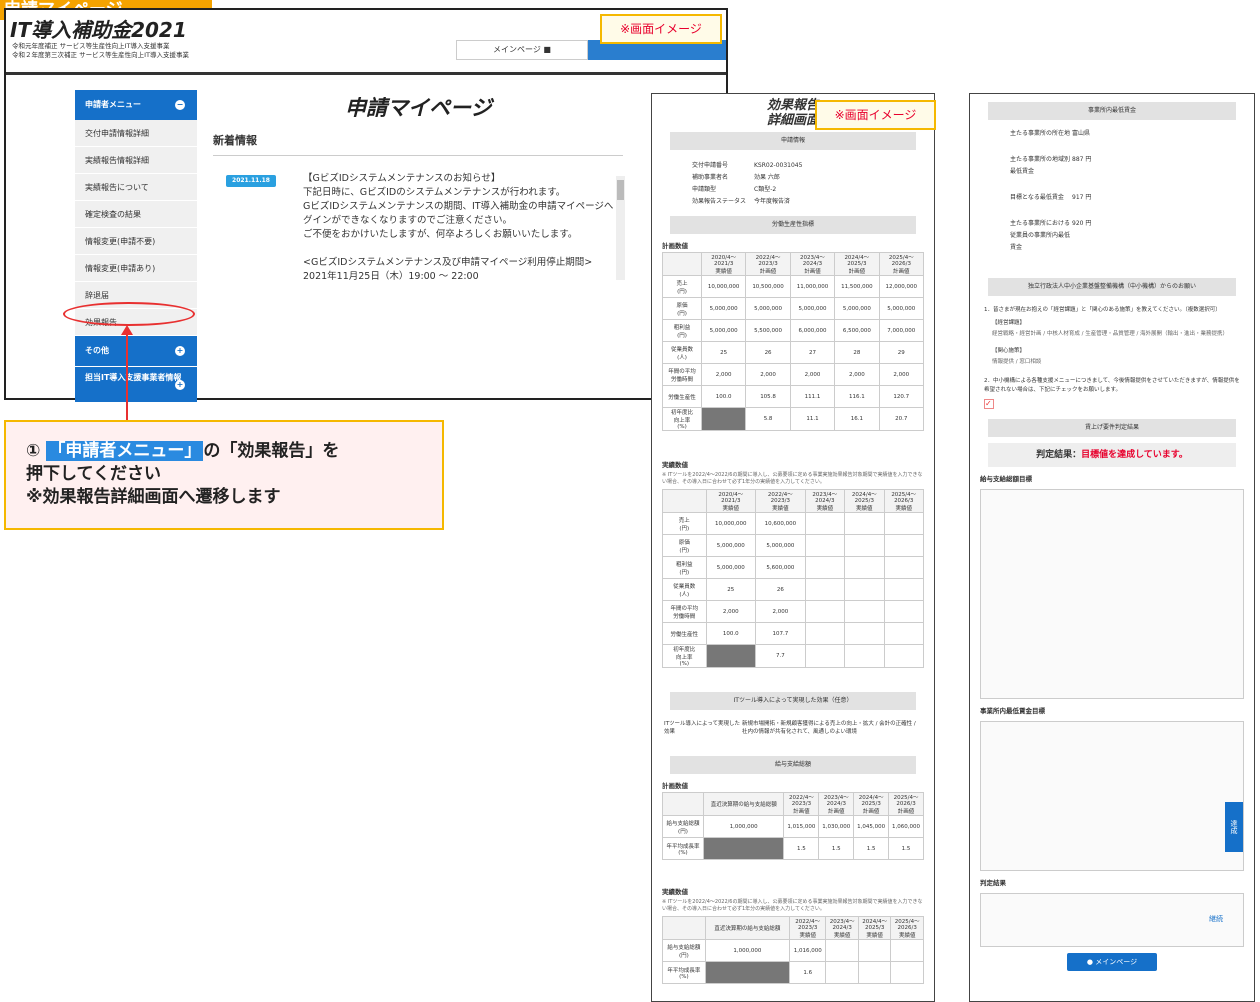 The image size is (1260, 1002). I want to click on menu-vendor: 担当IT導入支援事業者情報 +, so click(136, 384).